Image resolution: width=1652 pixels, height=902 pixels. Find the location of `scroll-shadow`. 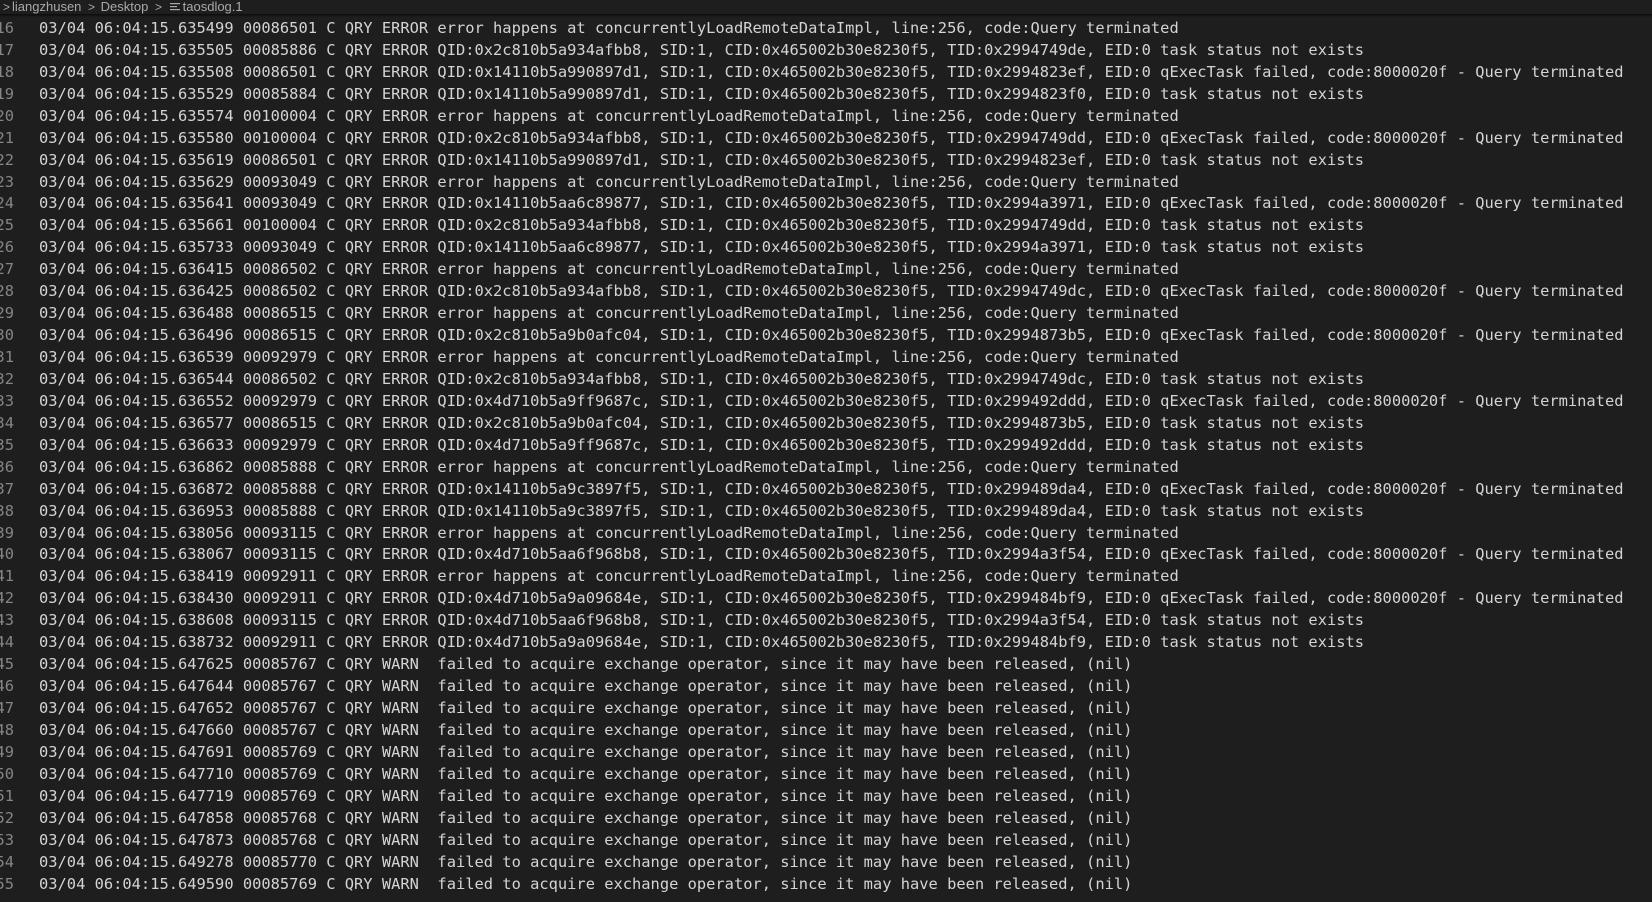

scroll-shadow is located at coordinates (826, 15).